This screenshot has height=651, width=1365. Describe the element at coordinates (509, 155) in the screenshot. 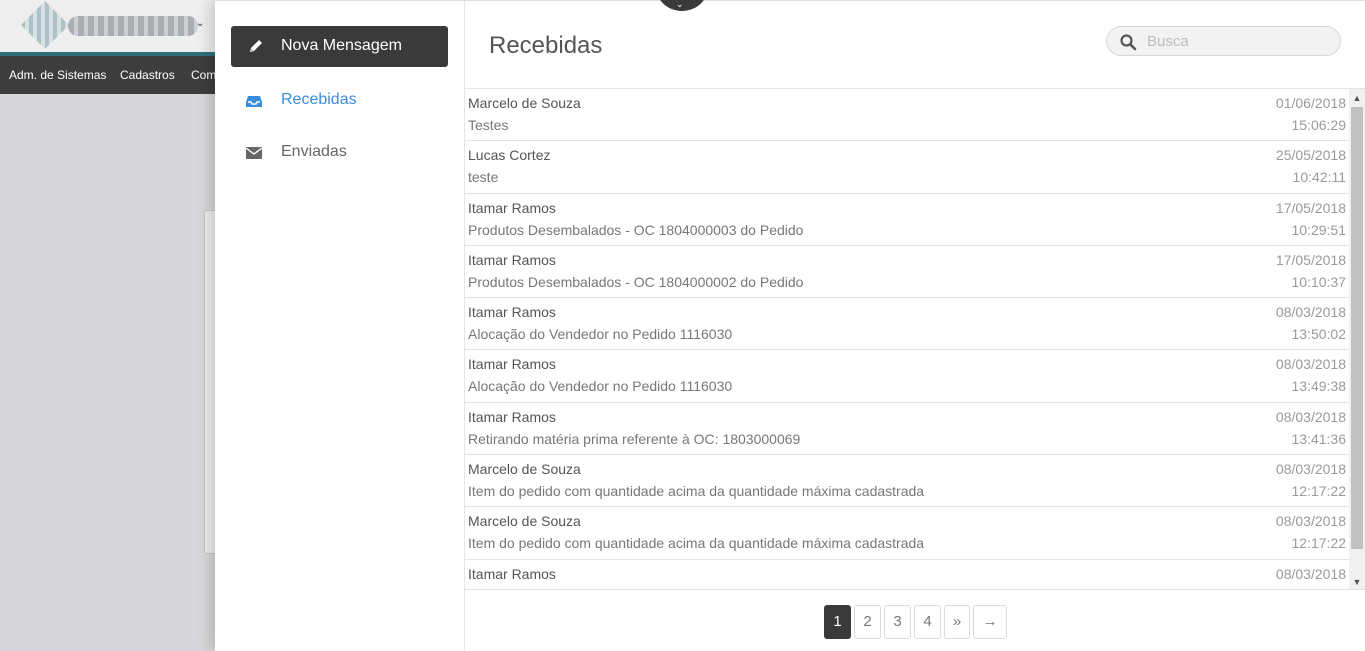

I see `message-sender: Lucas Cortez` at that location.